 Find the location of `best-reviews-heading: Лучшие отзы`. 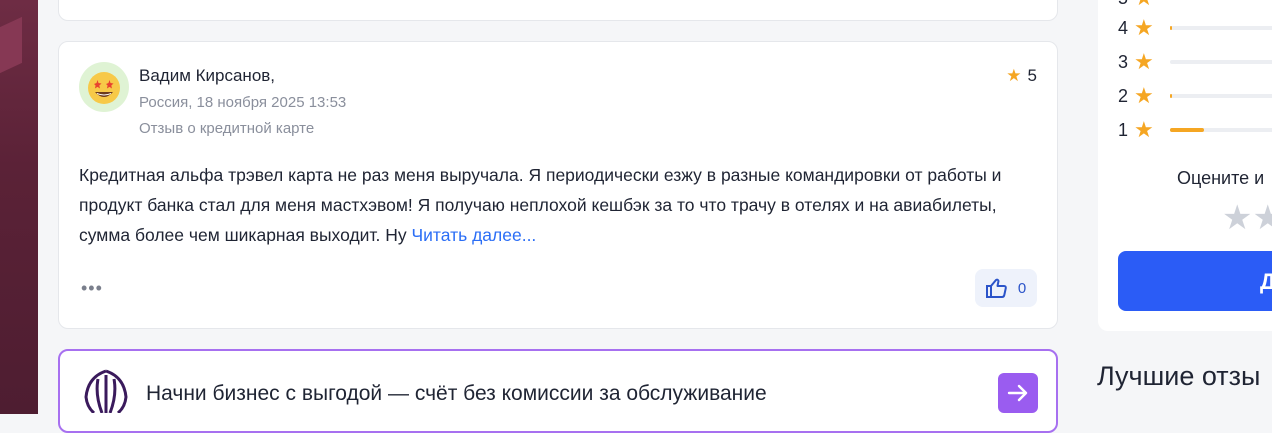

best-reviews-heading: Лучшие отзы is located at coordinates (1179, 376).